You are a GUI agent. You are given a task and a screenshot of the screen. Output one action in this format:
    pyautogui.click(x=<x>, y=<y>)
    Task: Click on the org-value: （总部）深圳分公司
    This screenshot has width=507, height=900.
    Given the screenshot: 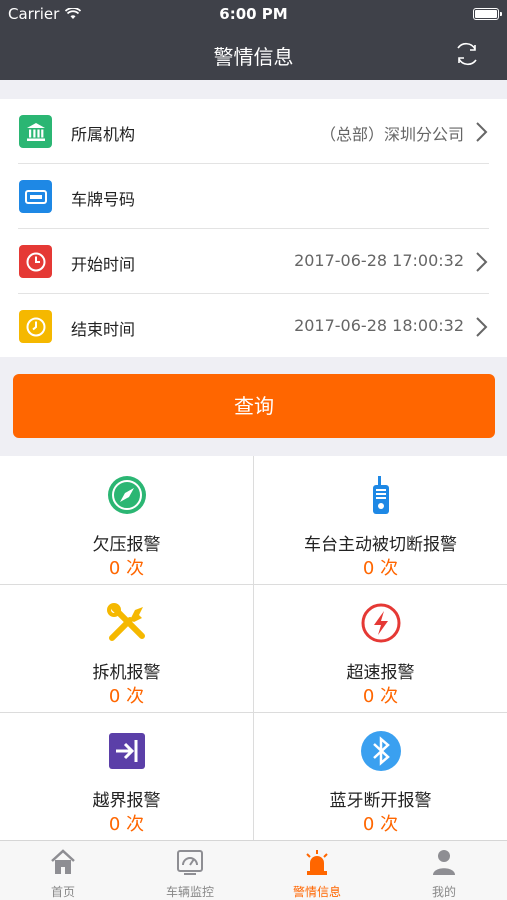 What is the action you would take?
    pyautogui.click(x=391, y=134)
    